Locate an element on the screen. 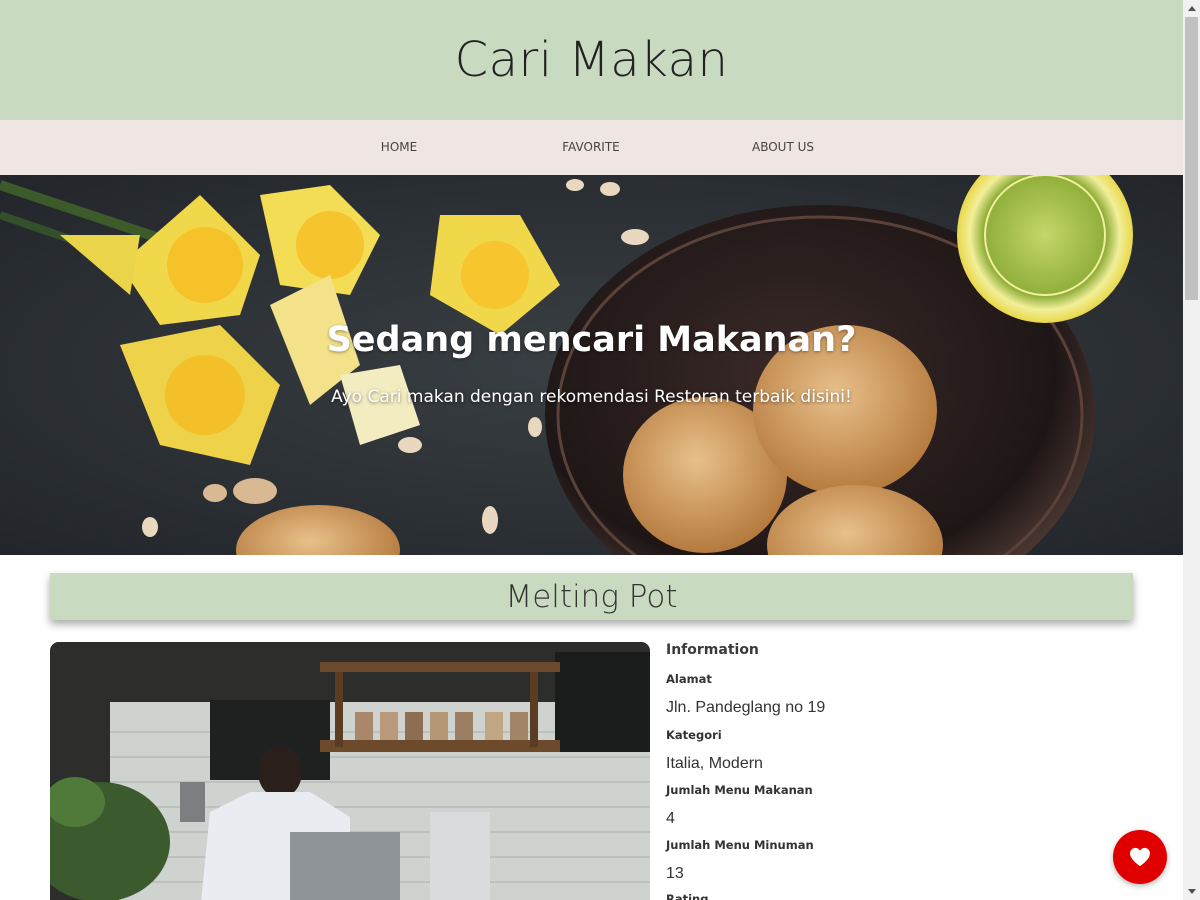 Image resolution: width=1200 pixels, height=900 pixels. info-label-jumlah-menu-makanan: Jumlah Menu Makanan is located at coordinates (739, 790).